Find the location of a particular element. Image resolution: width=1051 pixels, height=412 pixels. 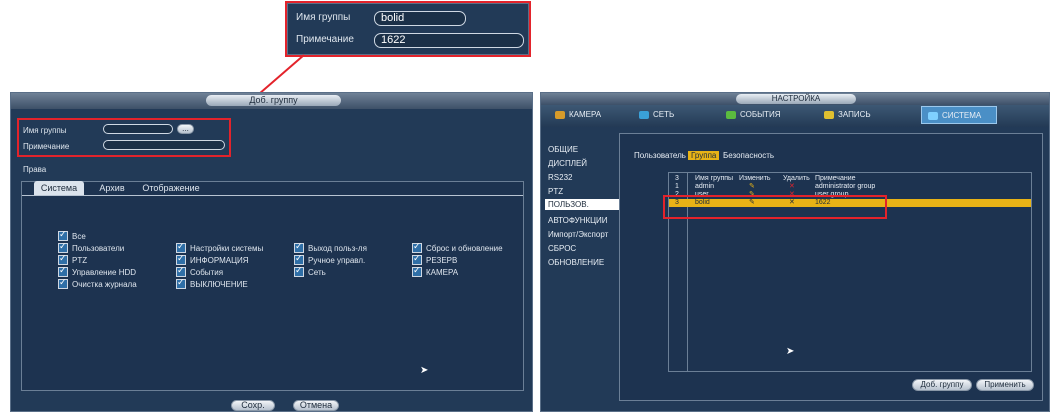

header-delete: Удалить is located at coordinates (796, 178).